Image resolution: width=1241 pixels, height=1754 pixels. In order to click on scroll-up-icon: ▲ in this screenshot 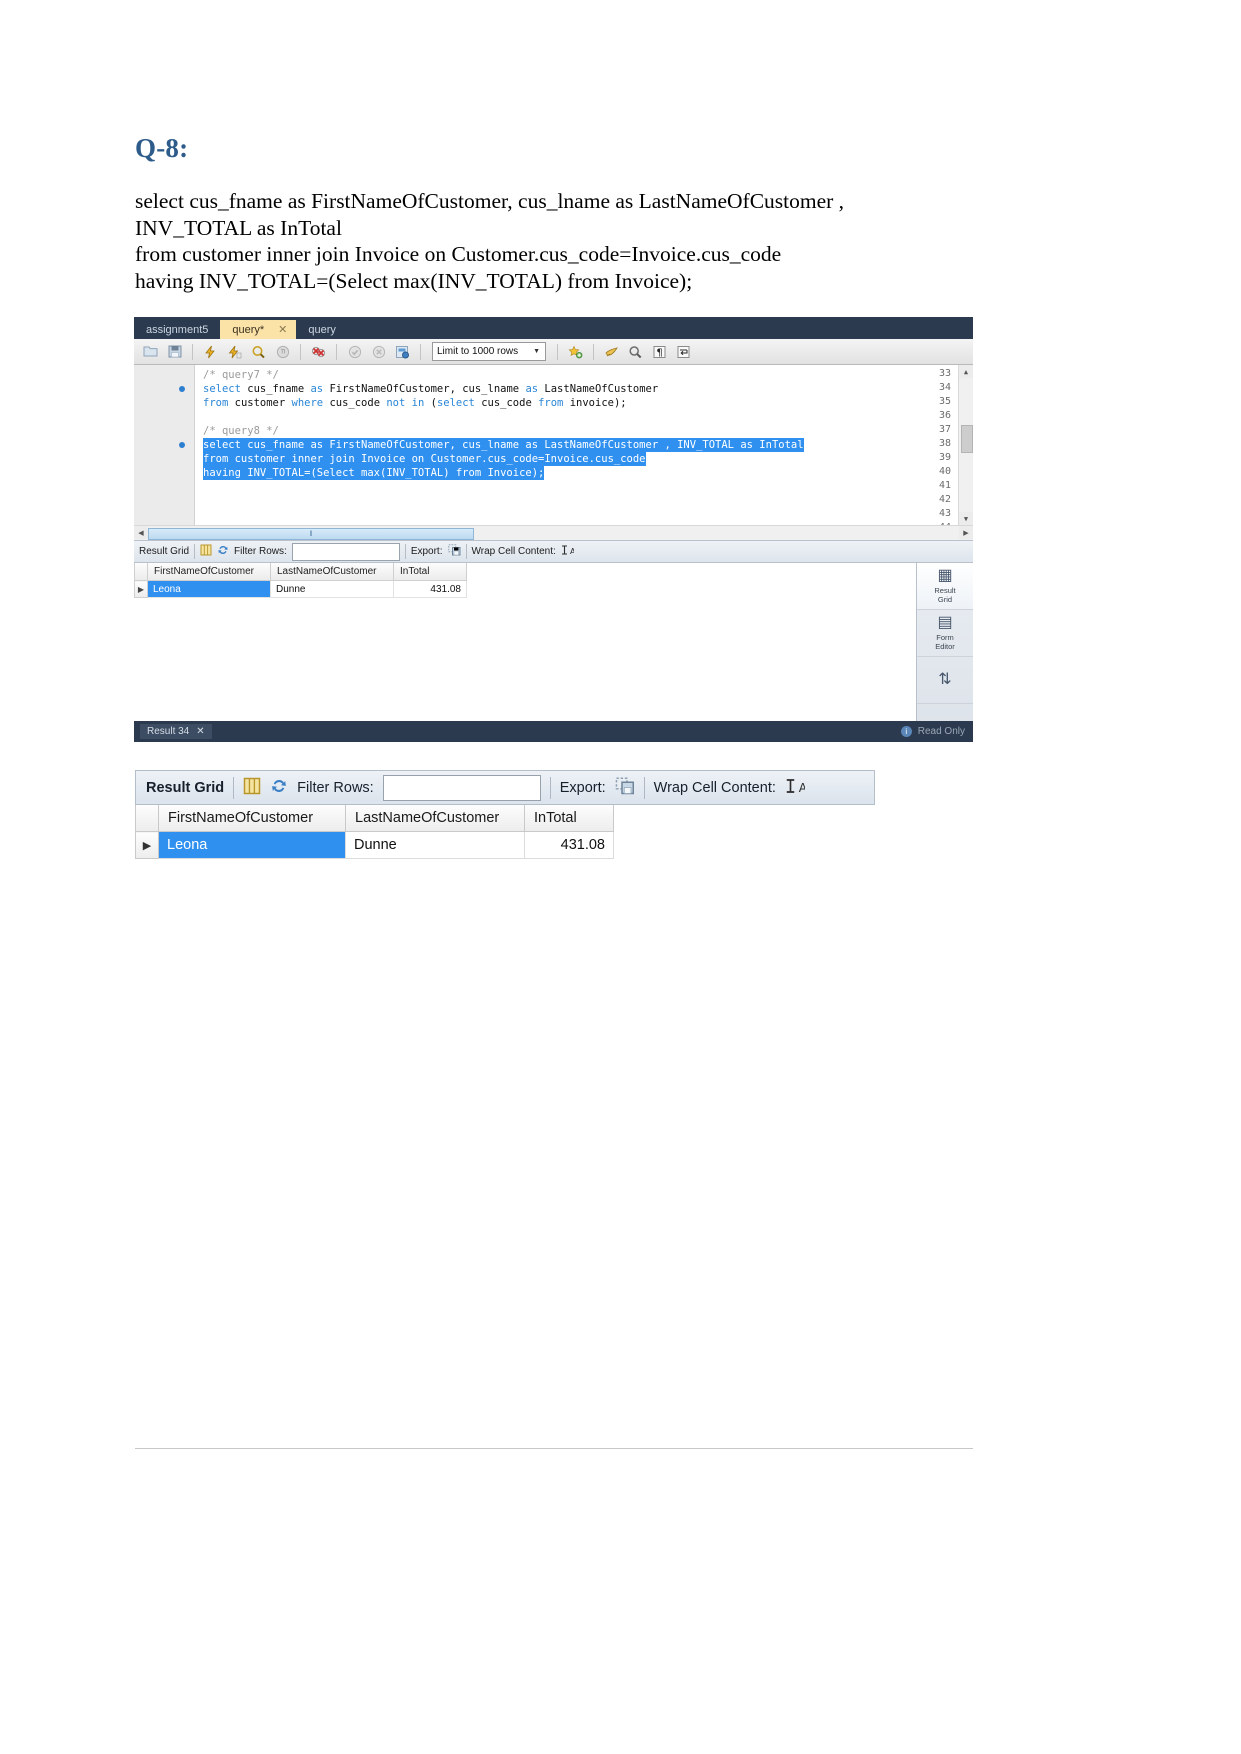, I will do `click(966, 371)`.